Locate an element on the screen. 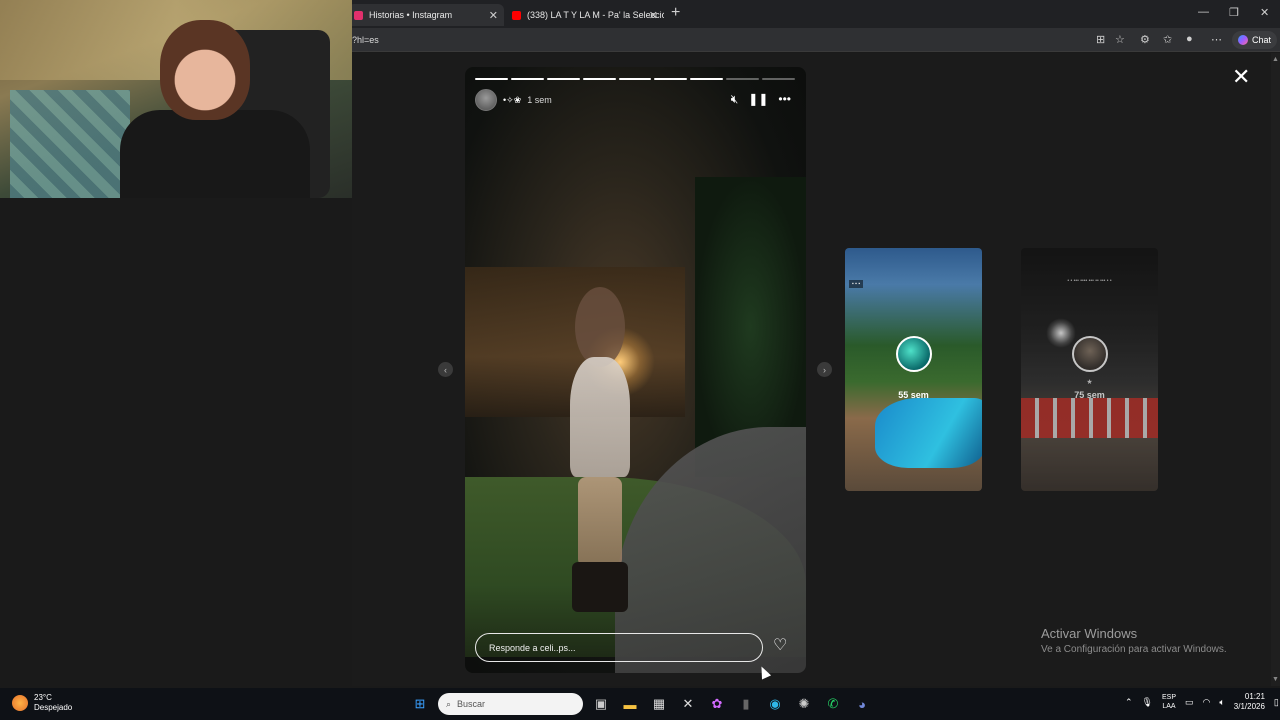  lang-top: ESP is located at coordinates (1168, 697).